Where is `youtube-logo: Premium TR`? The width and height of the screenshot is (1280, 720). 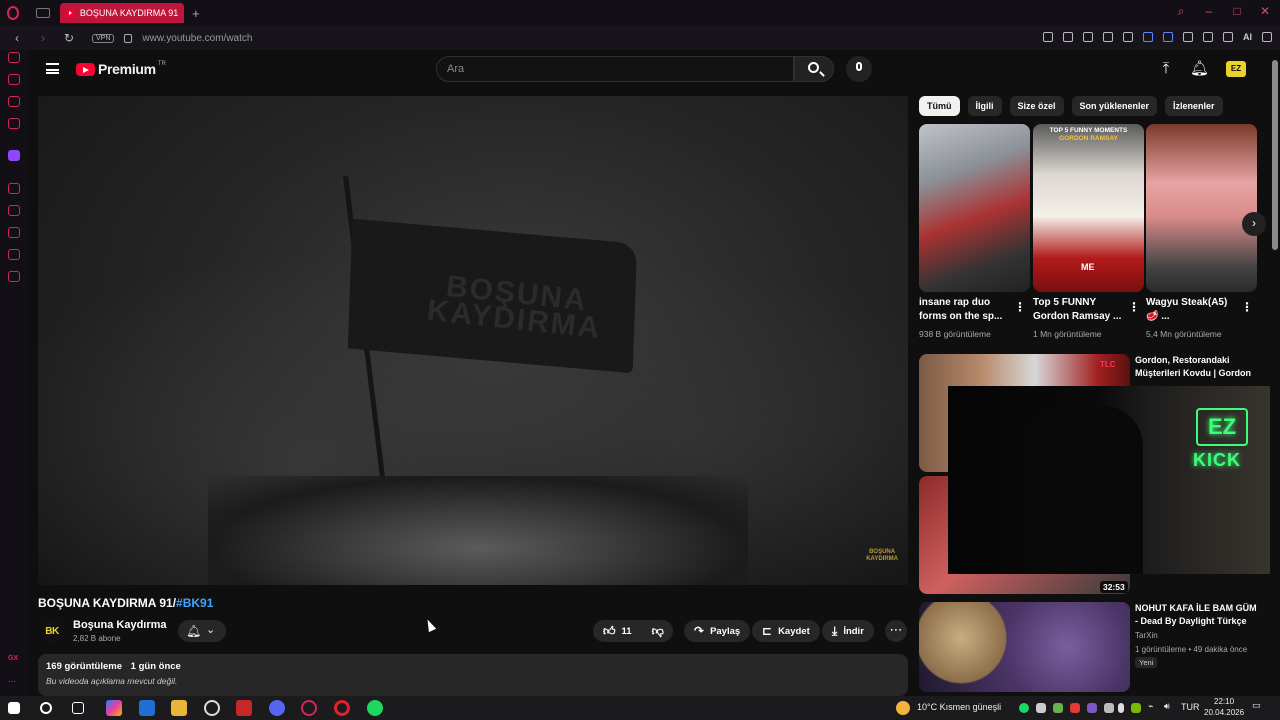
youtube-logo: Premium TR is located at coordinates (121, 69).